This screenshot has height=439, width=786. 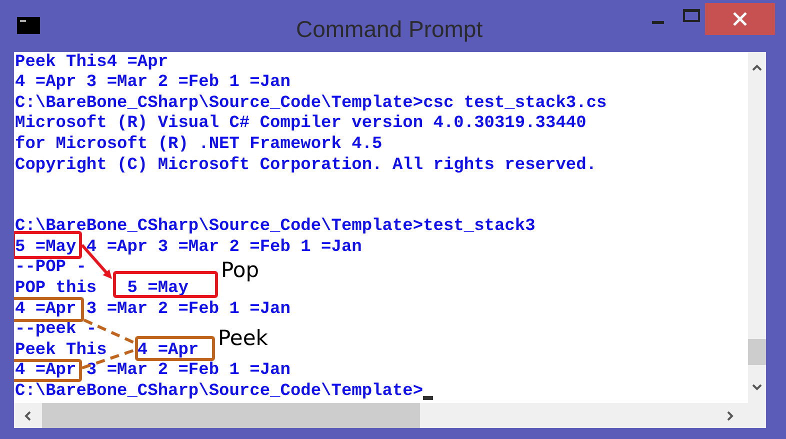 I want to click on console-line: C:\BareBone_CSharp\Source_Code\Template>, so click(x=219, y=392).